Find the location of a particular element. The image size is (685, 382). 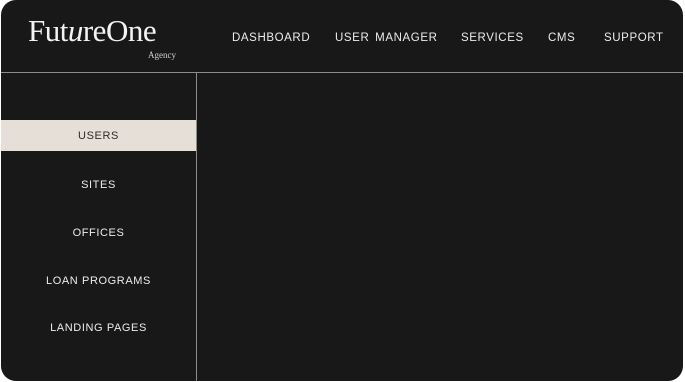

sidebar-item-label: LOAN PROGRAMS is located at coordinates (98, 280).